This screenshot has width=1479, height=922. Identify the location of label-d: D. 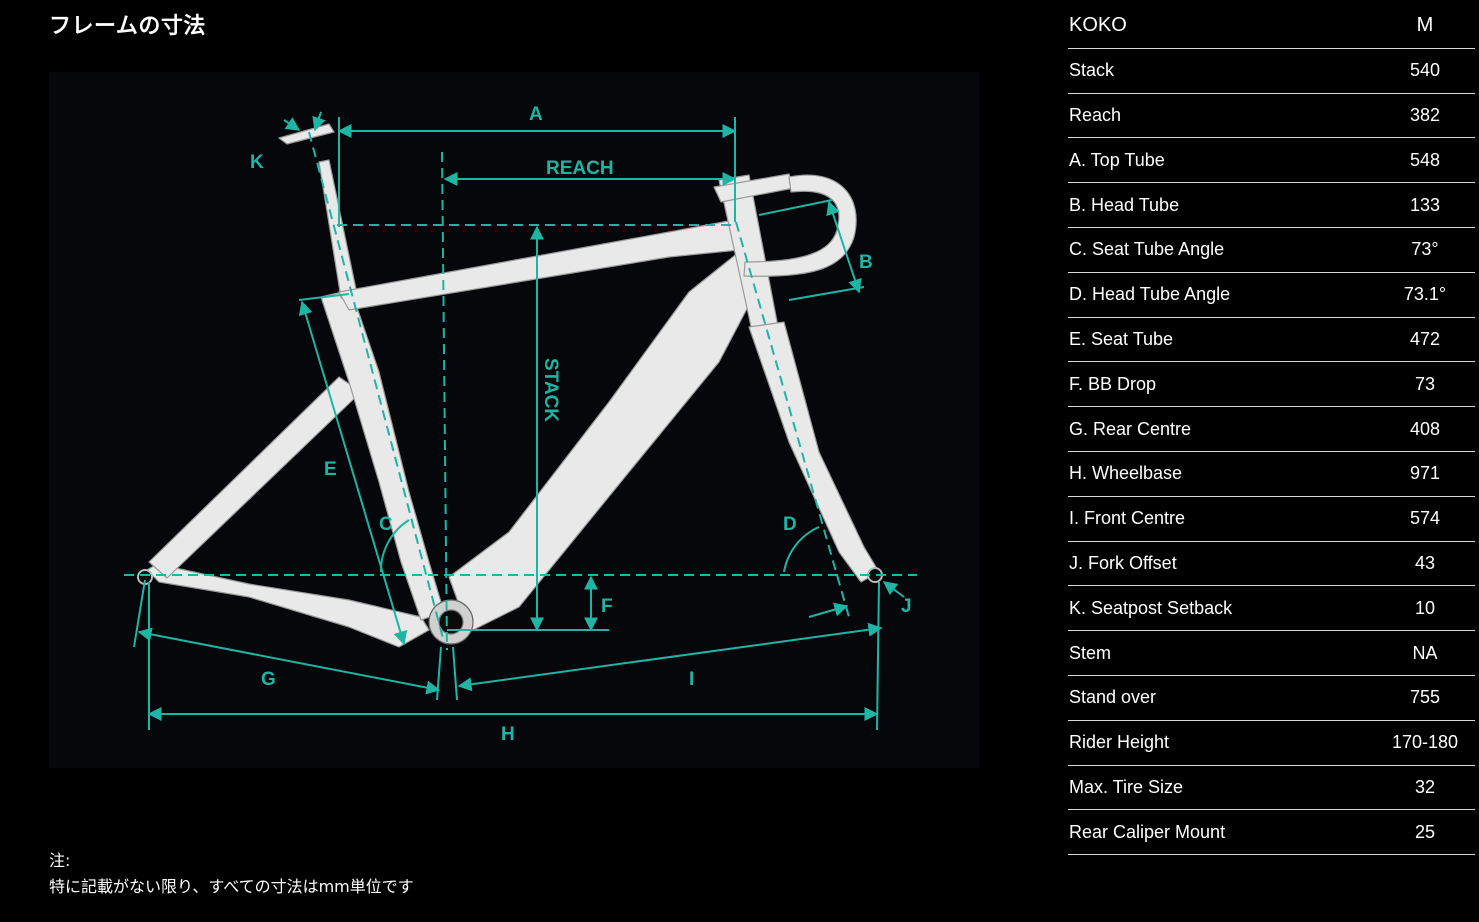
(790, 524).